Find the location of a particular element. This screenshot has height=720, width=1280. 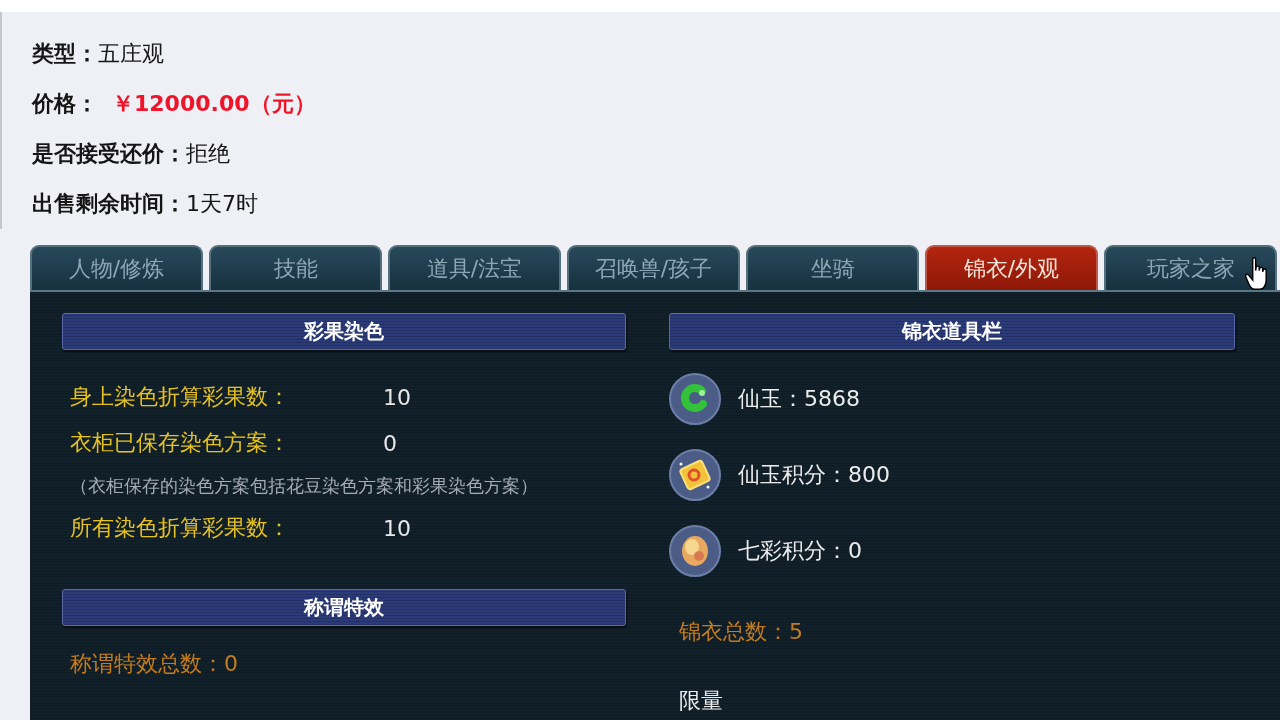

item-text: 仙玉积分：800 is located at coordinates (814, 475).